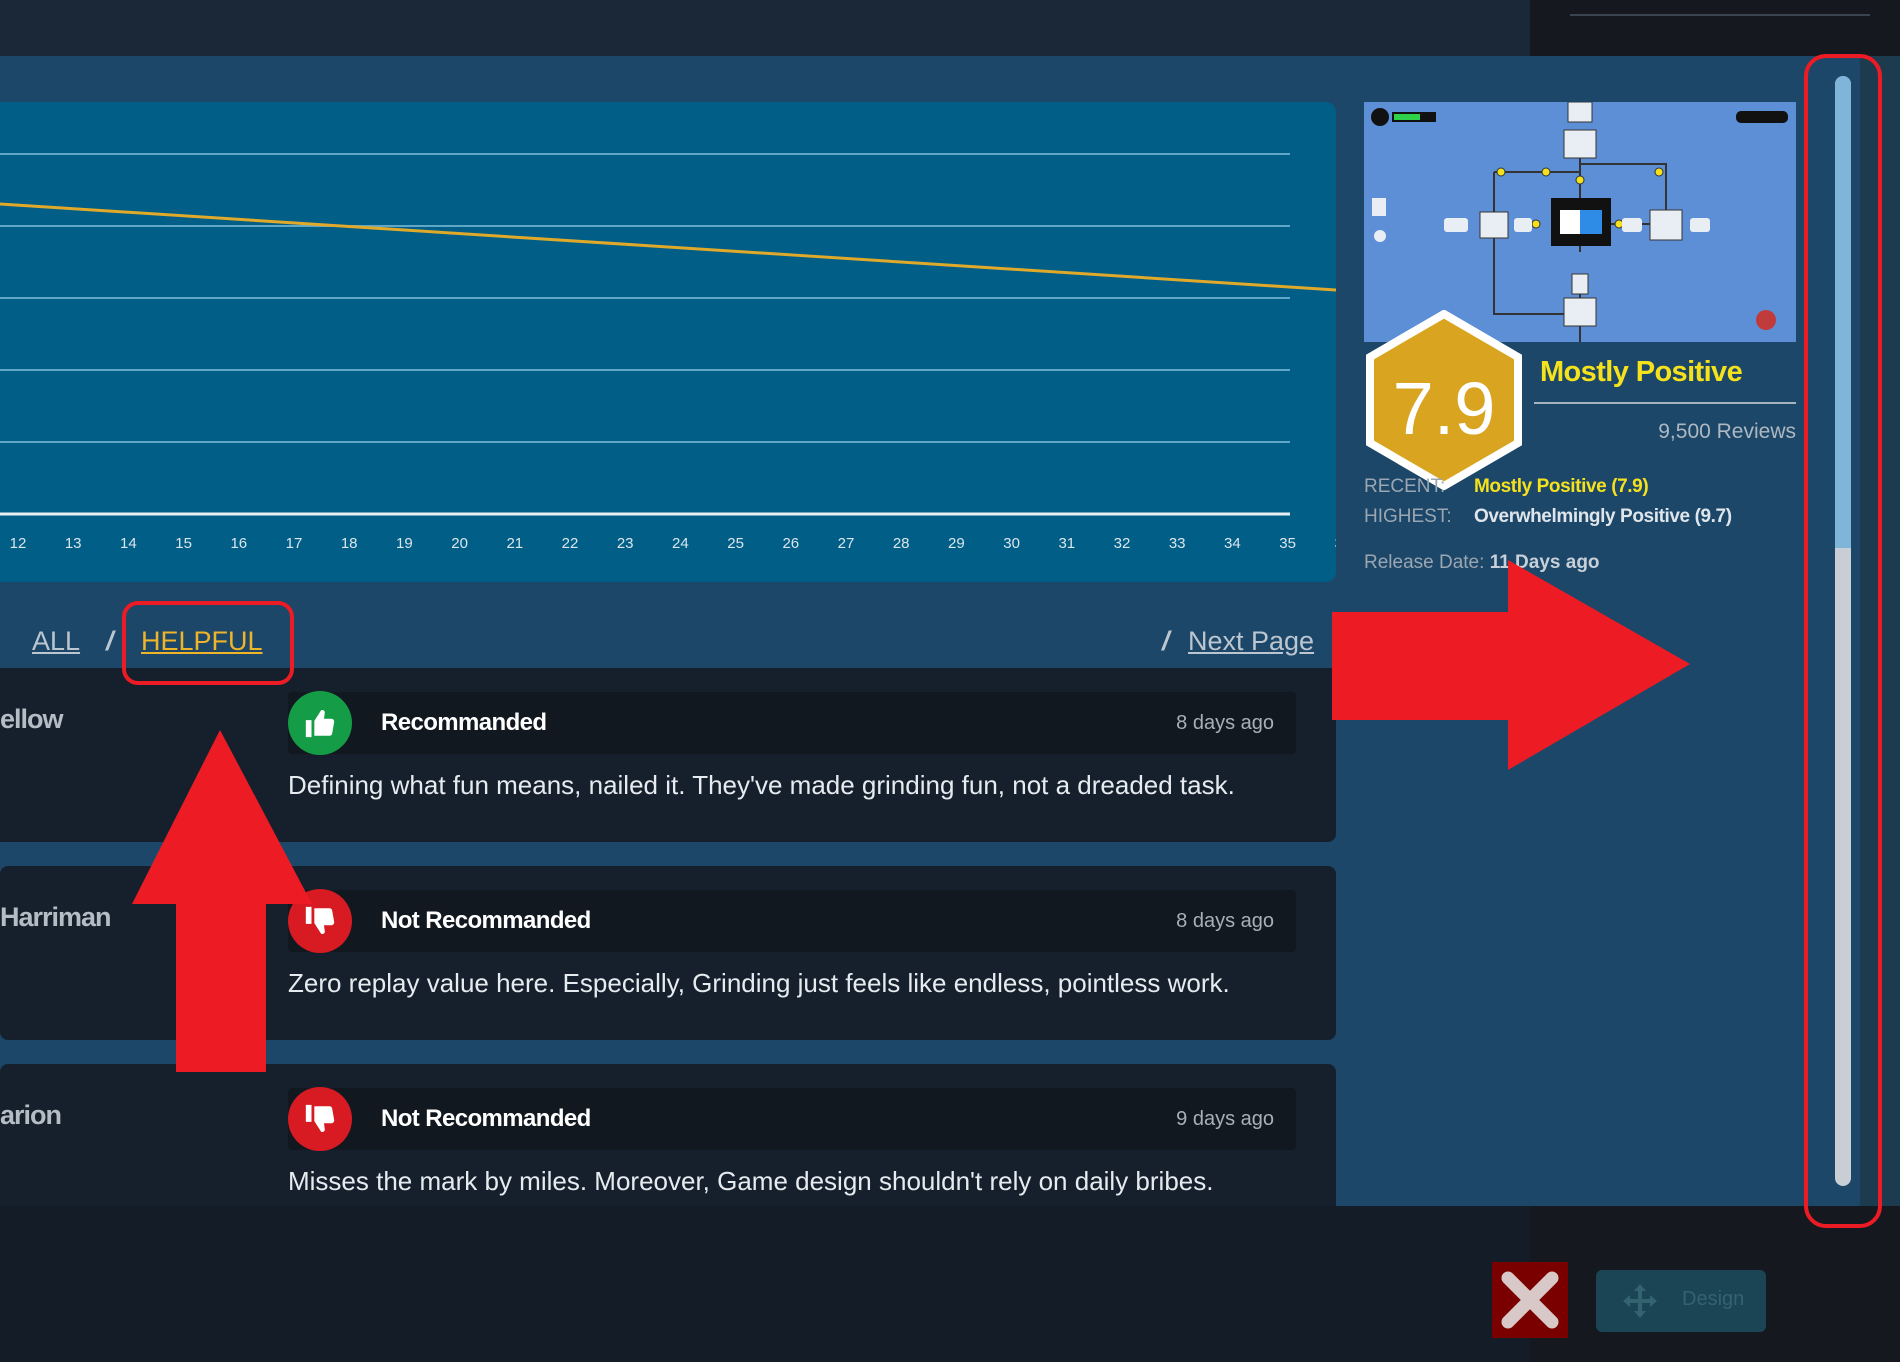 This screenshot has height=1362, width=1900. I want to click on x-tick-label: 16, so click(238, 543).